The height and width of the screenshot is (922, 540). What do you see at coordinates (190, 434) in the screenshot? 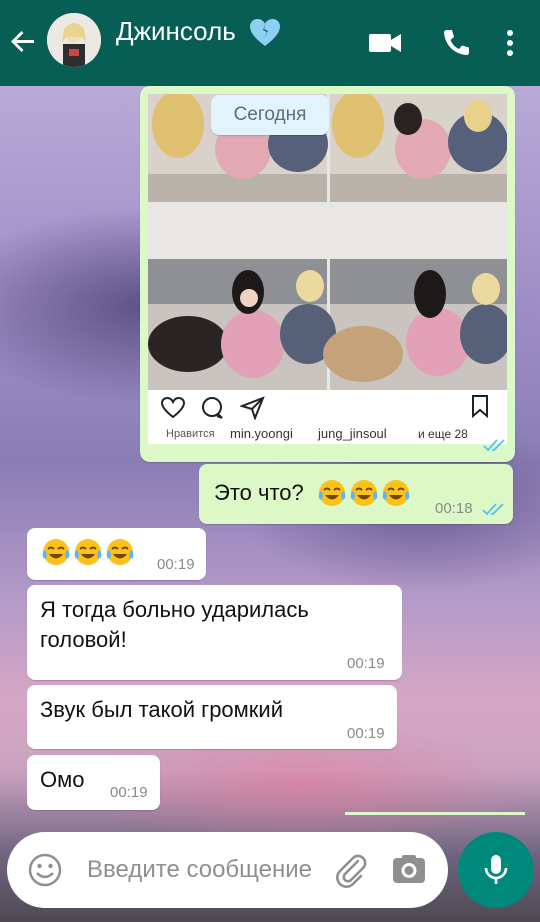
I see `insta-likes-label: Нравится` at bounding box center [190, 434].